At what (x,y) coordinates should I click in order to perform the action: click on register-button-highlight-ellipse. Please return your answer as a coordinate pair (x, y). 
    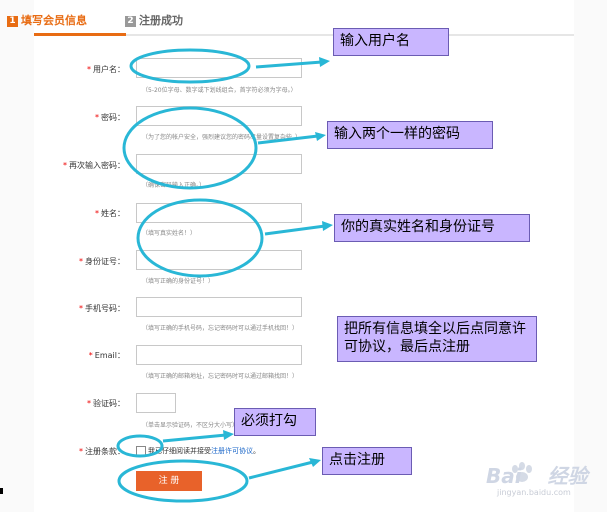
    Looking at the image, I should click on (183, 481).